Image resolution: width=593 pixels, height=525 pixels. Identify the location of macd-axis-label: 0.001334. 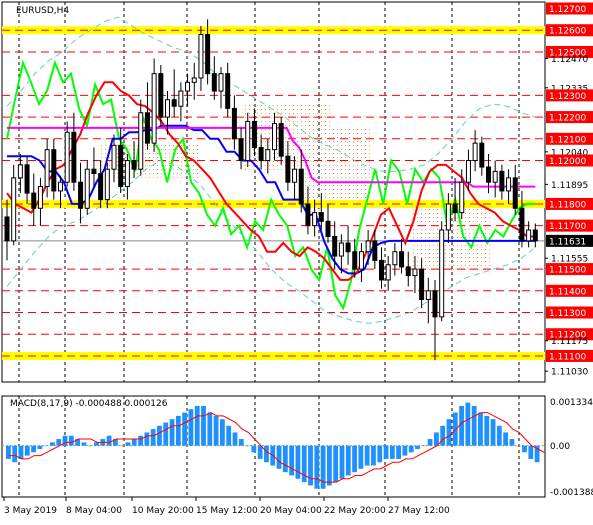
(571, 403).